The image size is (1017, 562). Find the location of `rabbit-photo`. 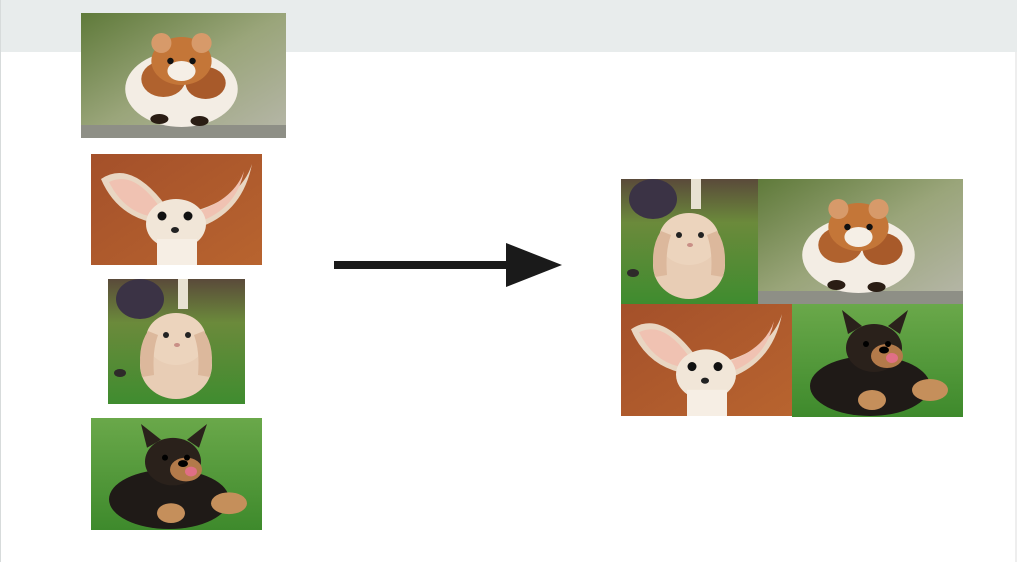

rabbit-photo is located at coordinates (176, 341).